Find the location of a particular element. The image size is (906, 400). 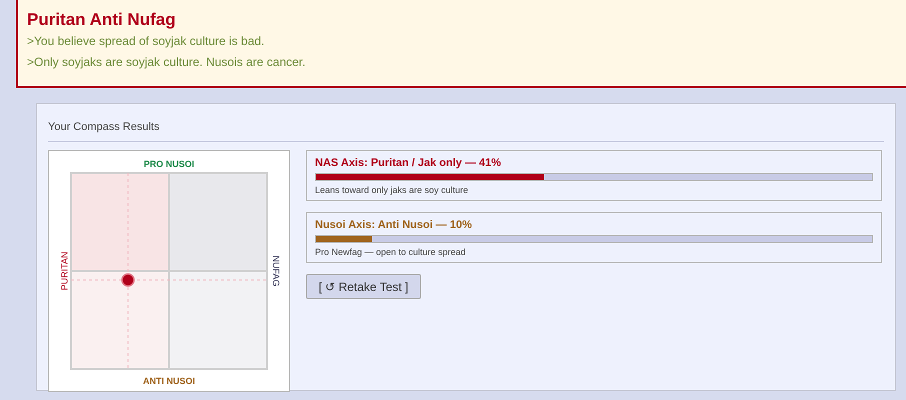

axis-note: Pro Newfag — open to culture spread is located at coordinates (391, 252).